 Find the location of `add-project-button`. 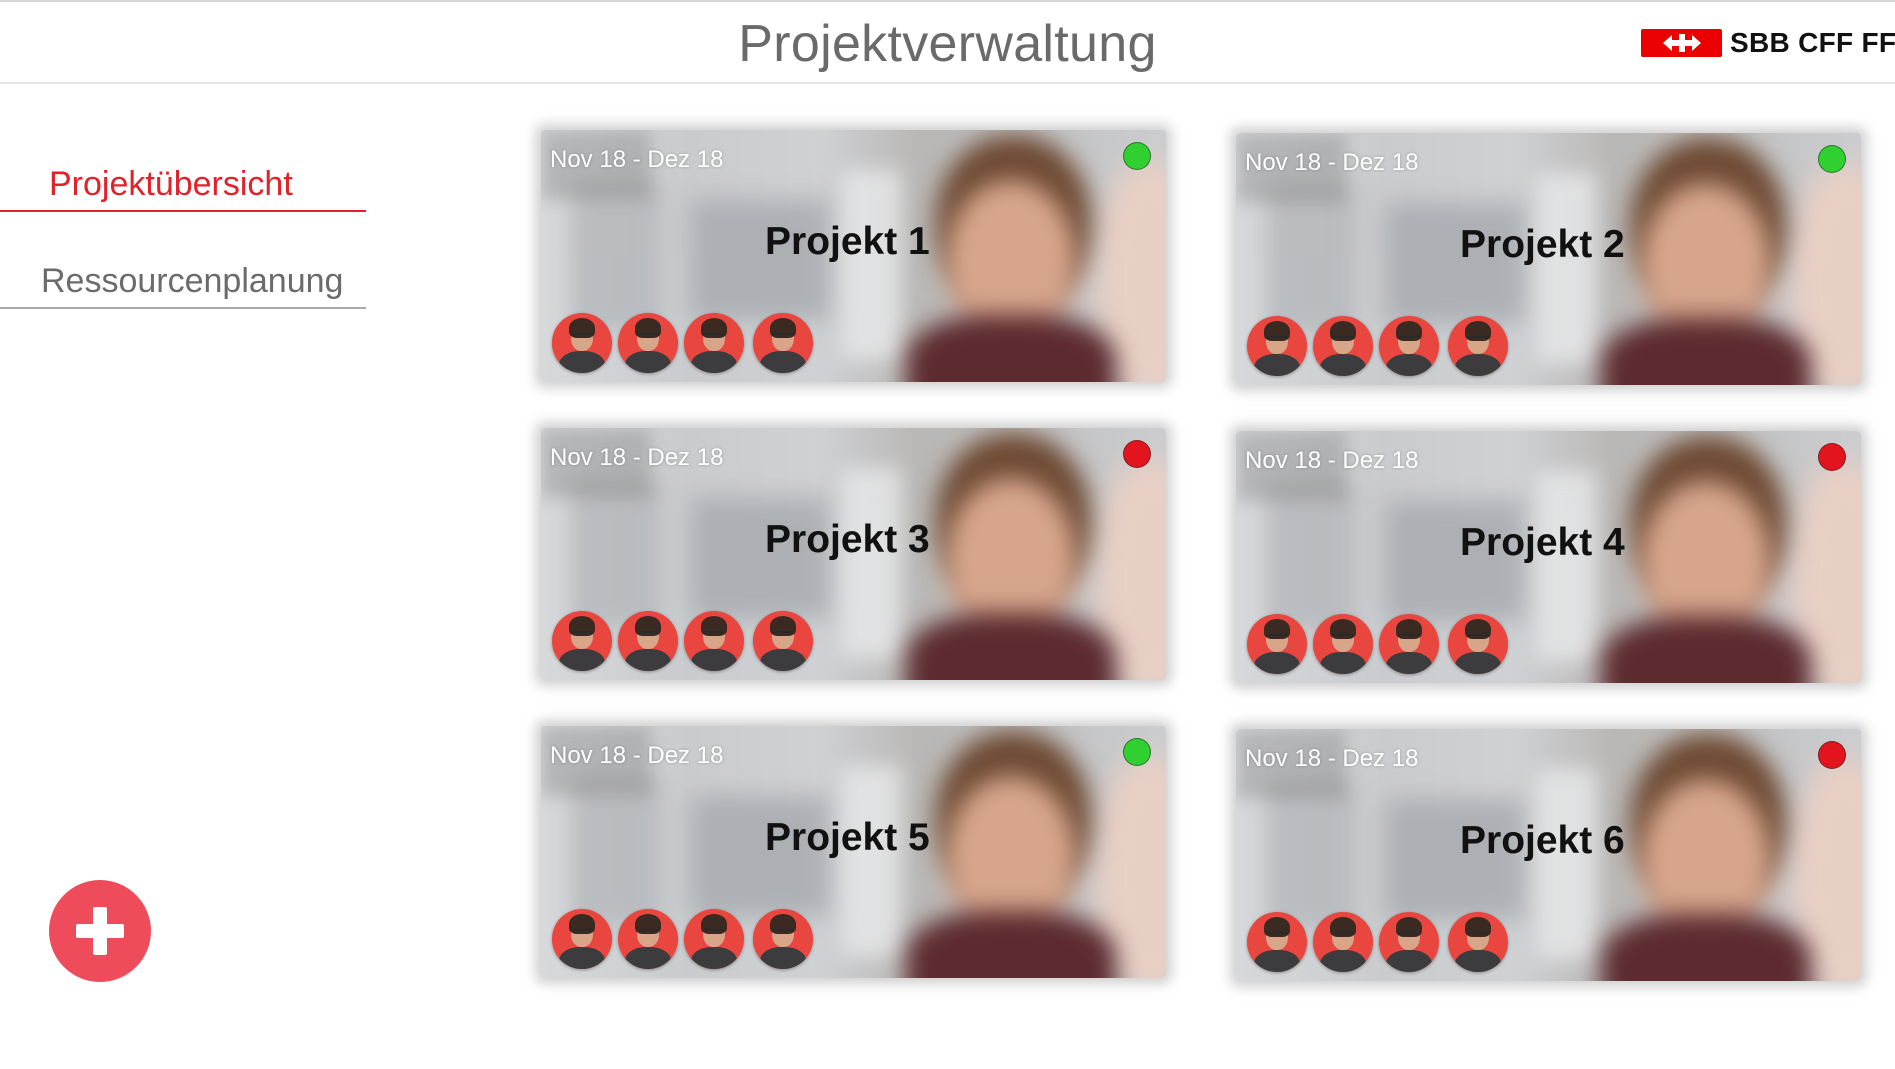

add-project-button is located at coordinates (100, 931).